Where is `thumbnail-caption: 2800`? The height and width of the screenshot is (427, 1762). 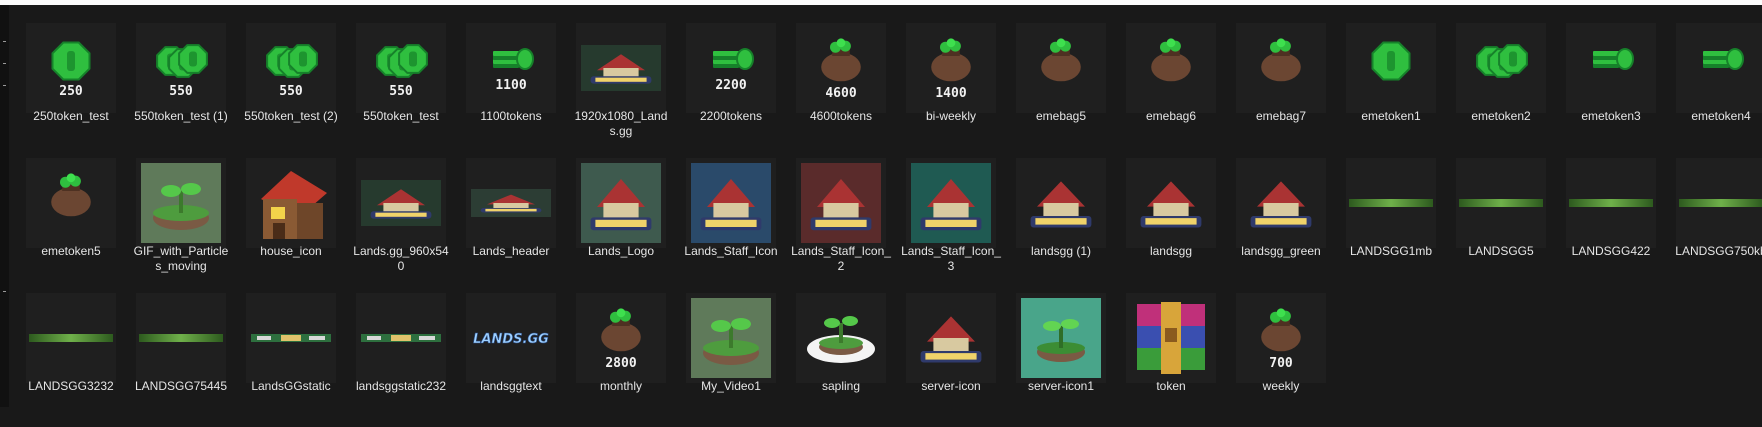 thumbnail-caption: 2800 is located at coordinates (620, 363).